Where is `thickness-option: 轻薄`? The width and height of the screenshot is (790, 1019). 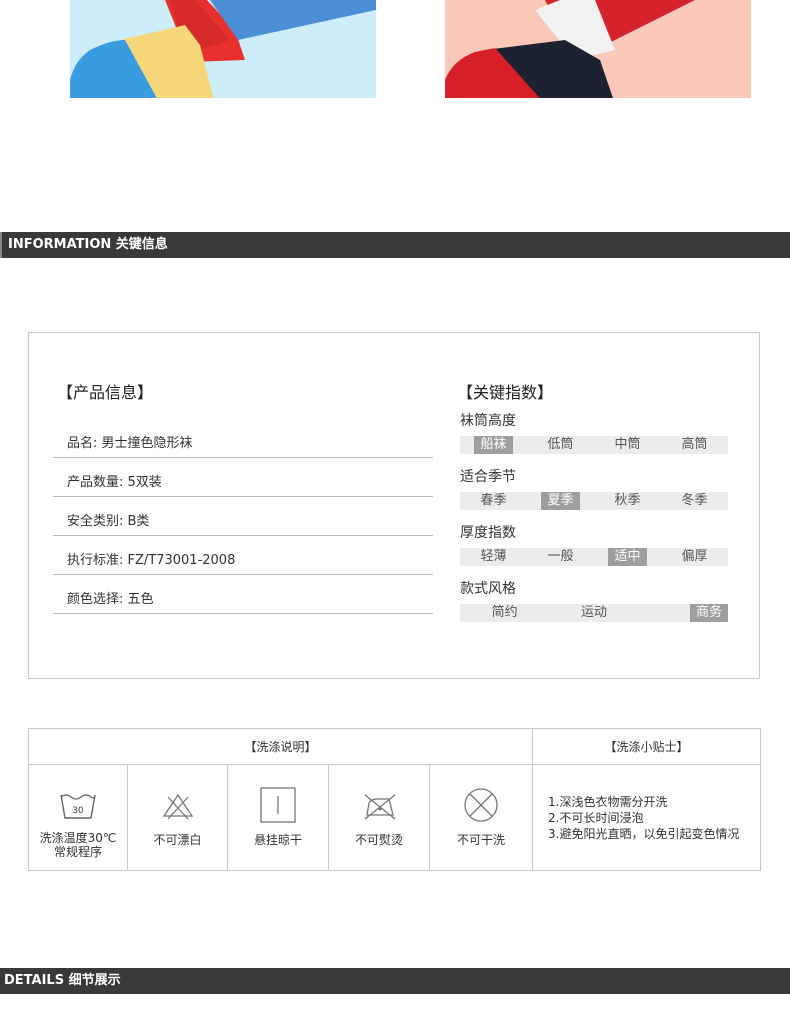
thickness-option: 轻薄 is located at coordinates (493, 556).